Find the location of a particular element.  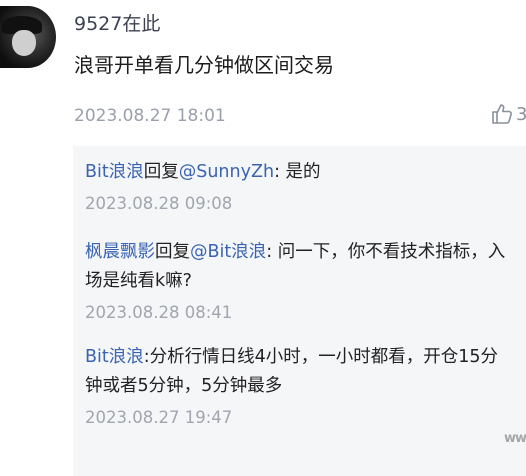

reply-text: Bit浪浪:分析行情日线4小时，一小时都看，开仓15分钟或者5分钟，5分钟最多 is located at coordinates (300, 372).